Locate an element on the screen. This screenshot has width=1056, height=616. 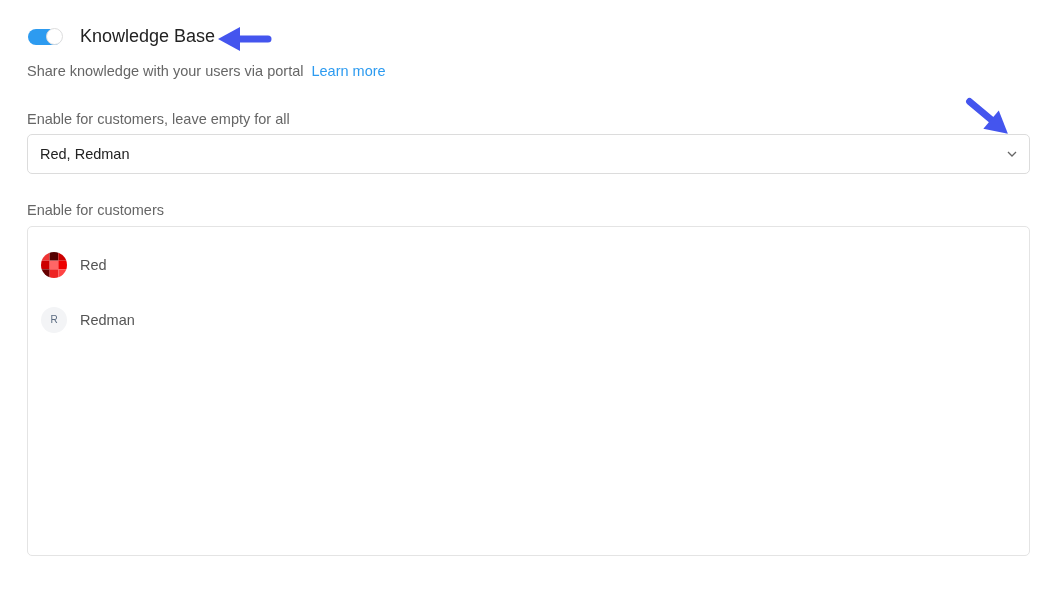
toggle-switch is located at coordinates (45, 36).